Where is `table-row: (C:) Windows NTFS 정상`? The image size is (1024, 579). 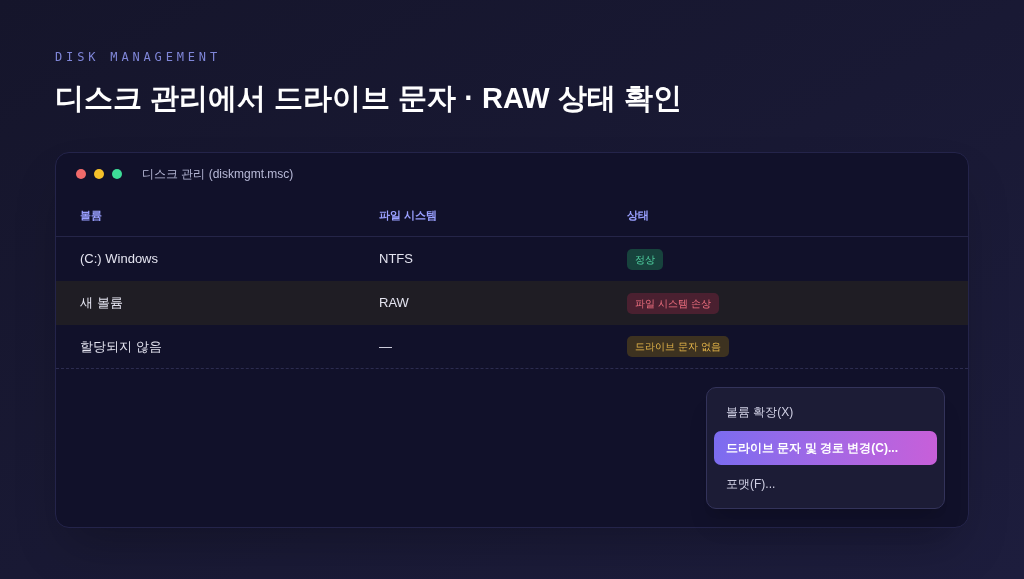
table-row: (C:) Windows NTFS 정상 is located at coordinates (512, 259).